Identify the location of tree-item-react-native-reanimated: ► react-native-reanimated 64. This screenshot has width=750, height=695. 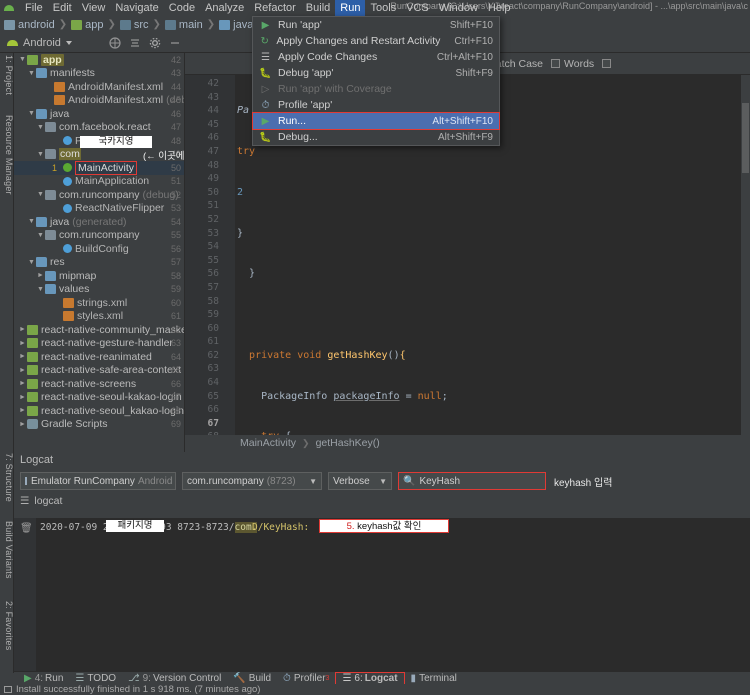
(99, 357).